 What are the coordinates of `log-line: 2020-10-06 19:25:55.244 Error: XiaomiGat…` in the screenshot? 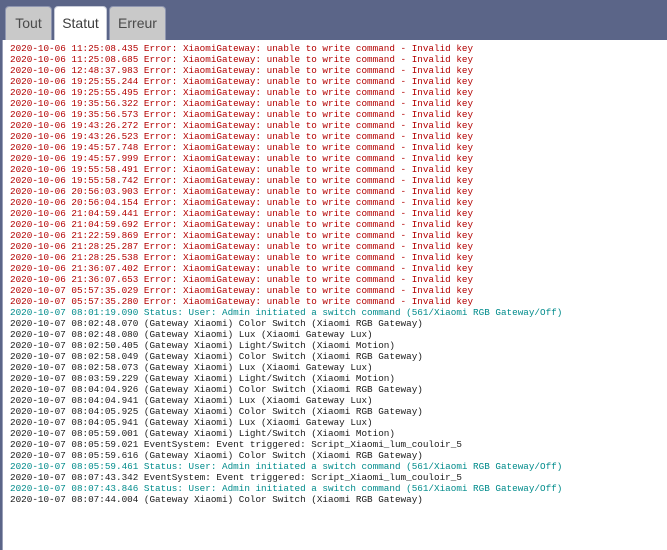 It's located at (242, 81).